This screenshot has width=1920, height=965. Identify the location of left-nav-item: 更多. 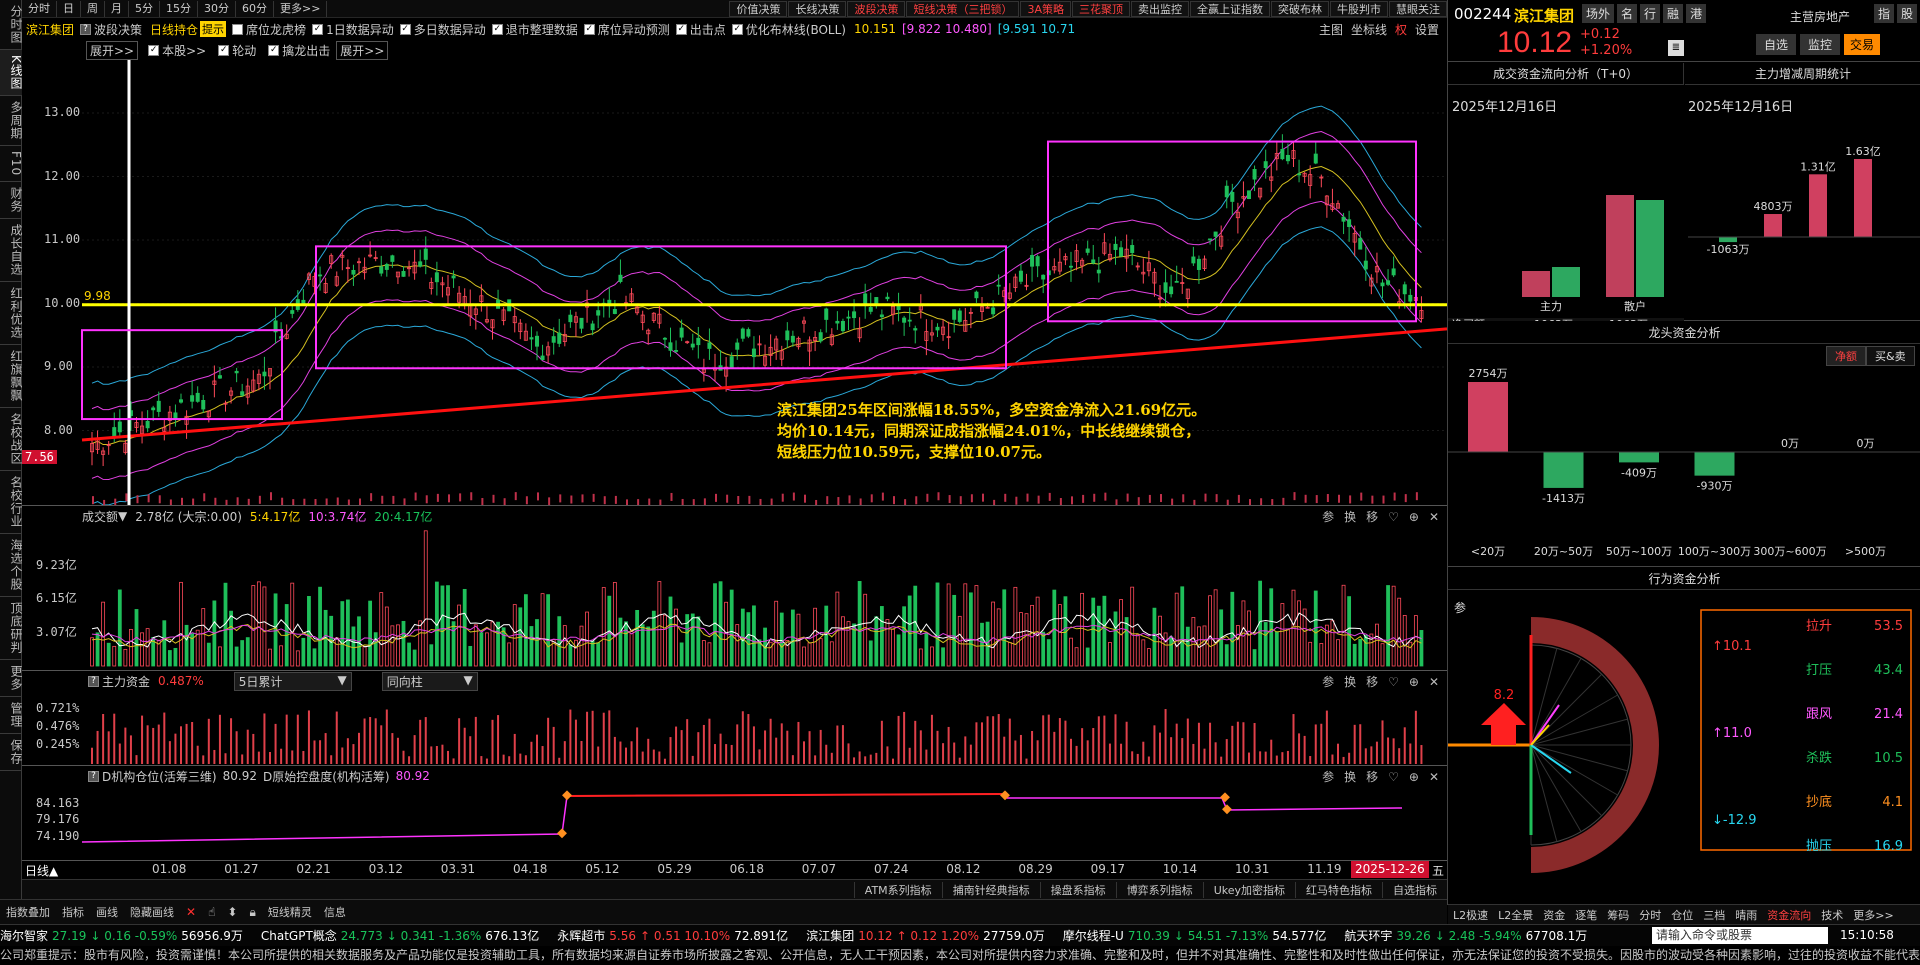
(11, 679).